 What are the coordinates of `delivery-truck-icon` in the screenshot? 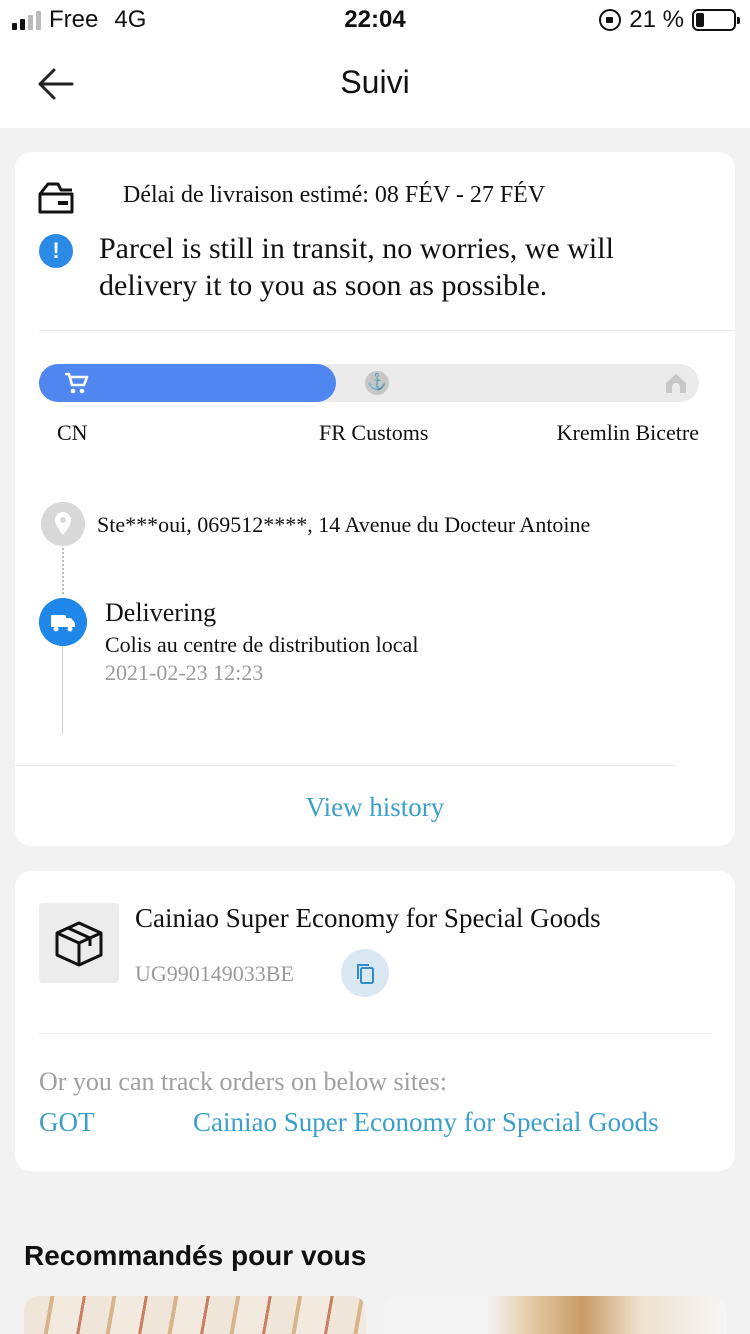 It's located at (63, 622).